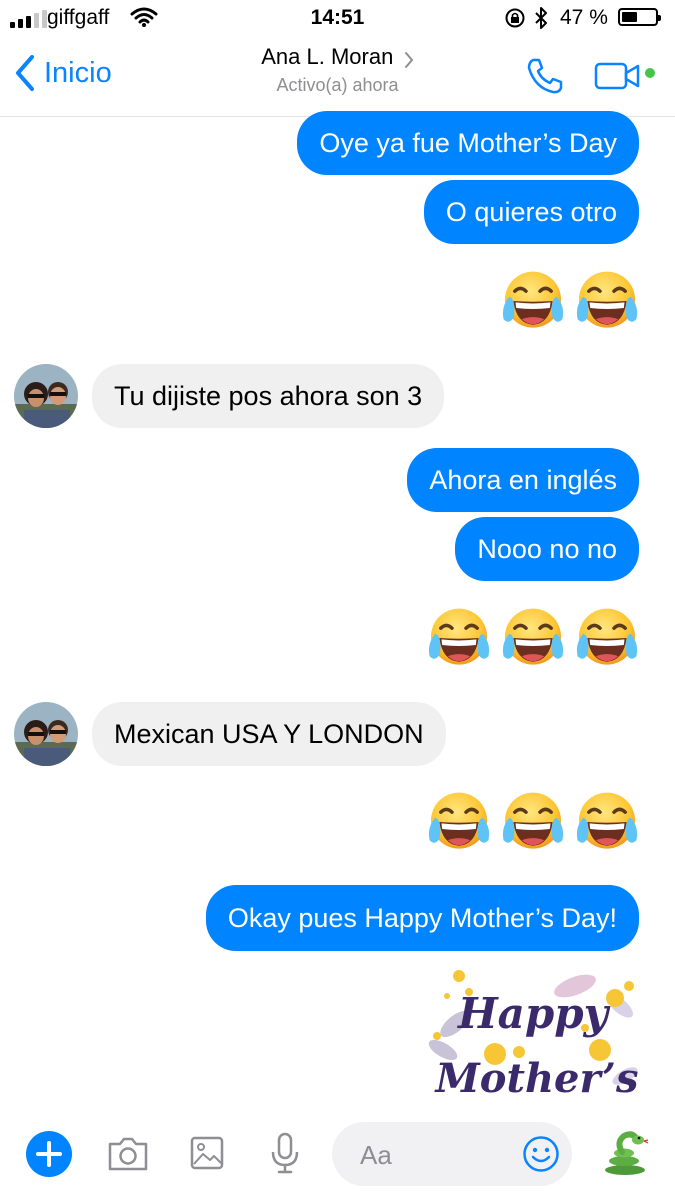 The width and height of the screenshot is (675, 1200). I want to click on plus-button, so click(49, 1154).